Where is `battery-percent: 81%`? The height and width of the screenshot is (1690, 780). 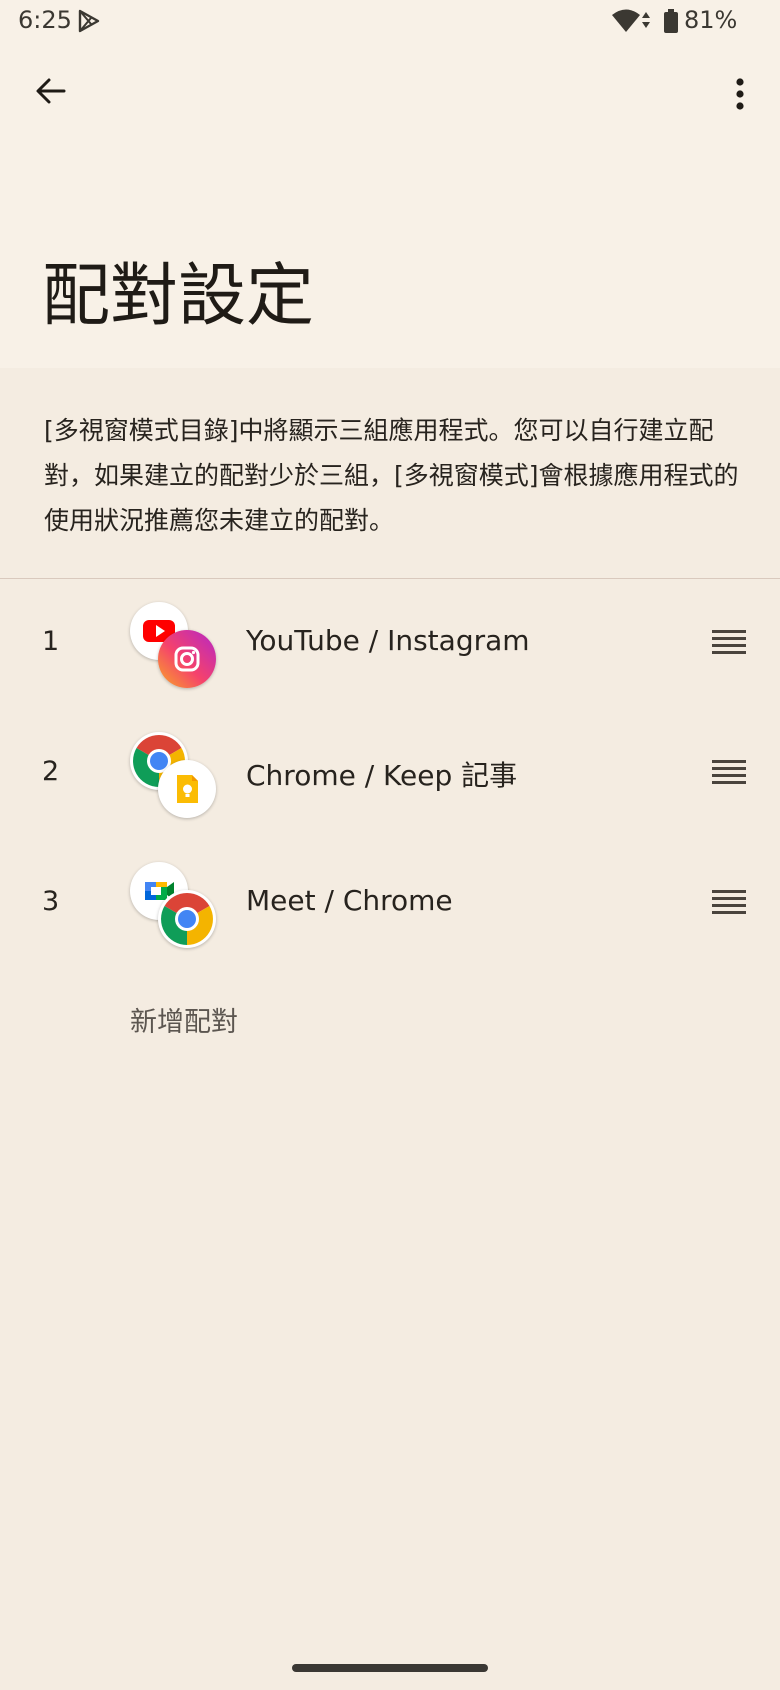 battery-percent: 81% is located at coordinates (711, 20).